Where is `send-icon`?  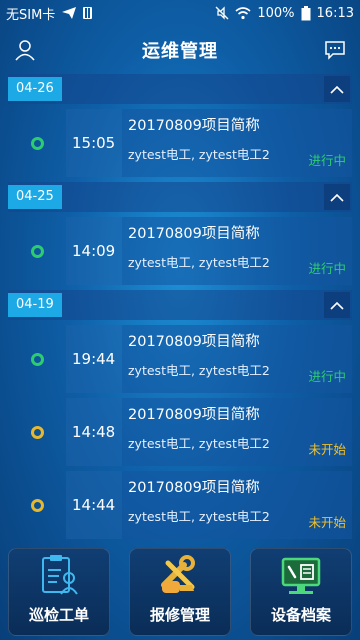
send-icon is located at coordinates (69, 13).